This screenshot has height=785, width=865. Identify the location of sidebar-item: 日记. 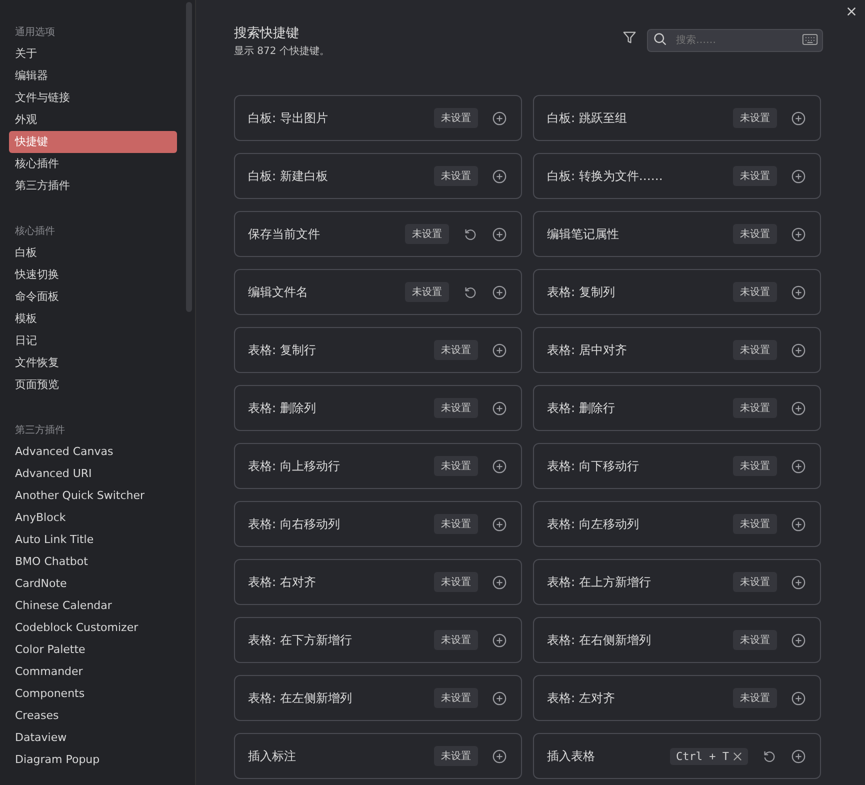
(93, 341).